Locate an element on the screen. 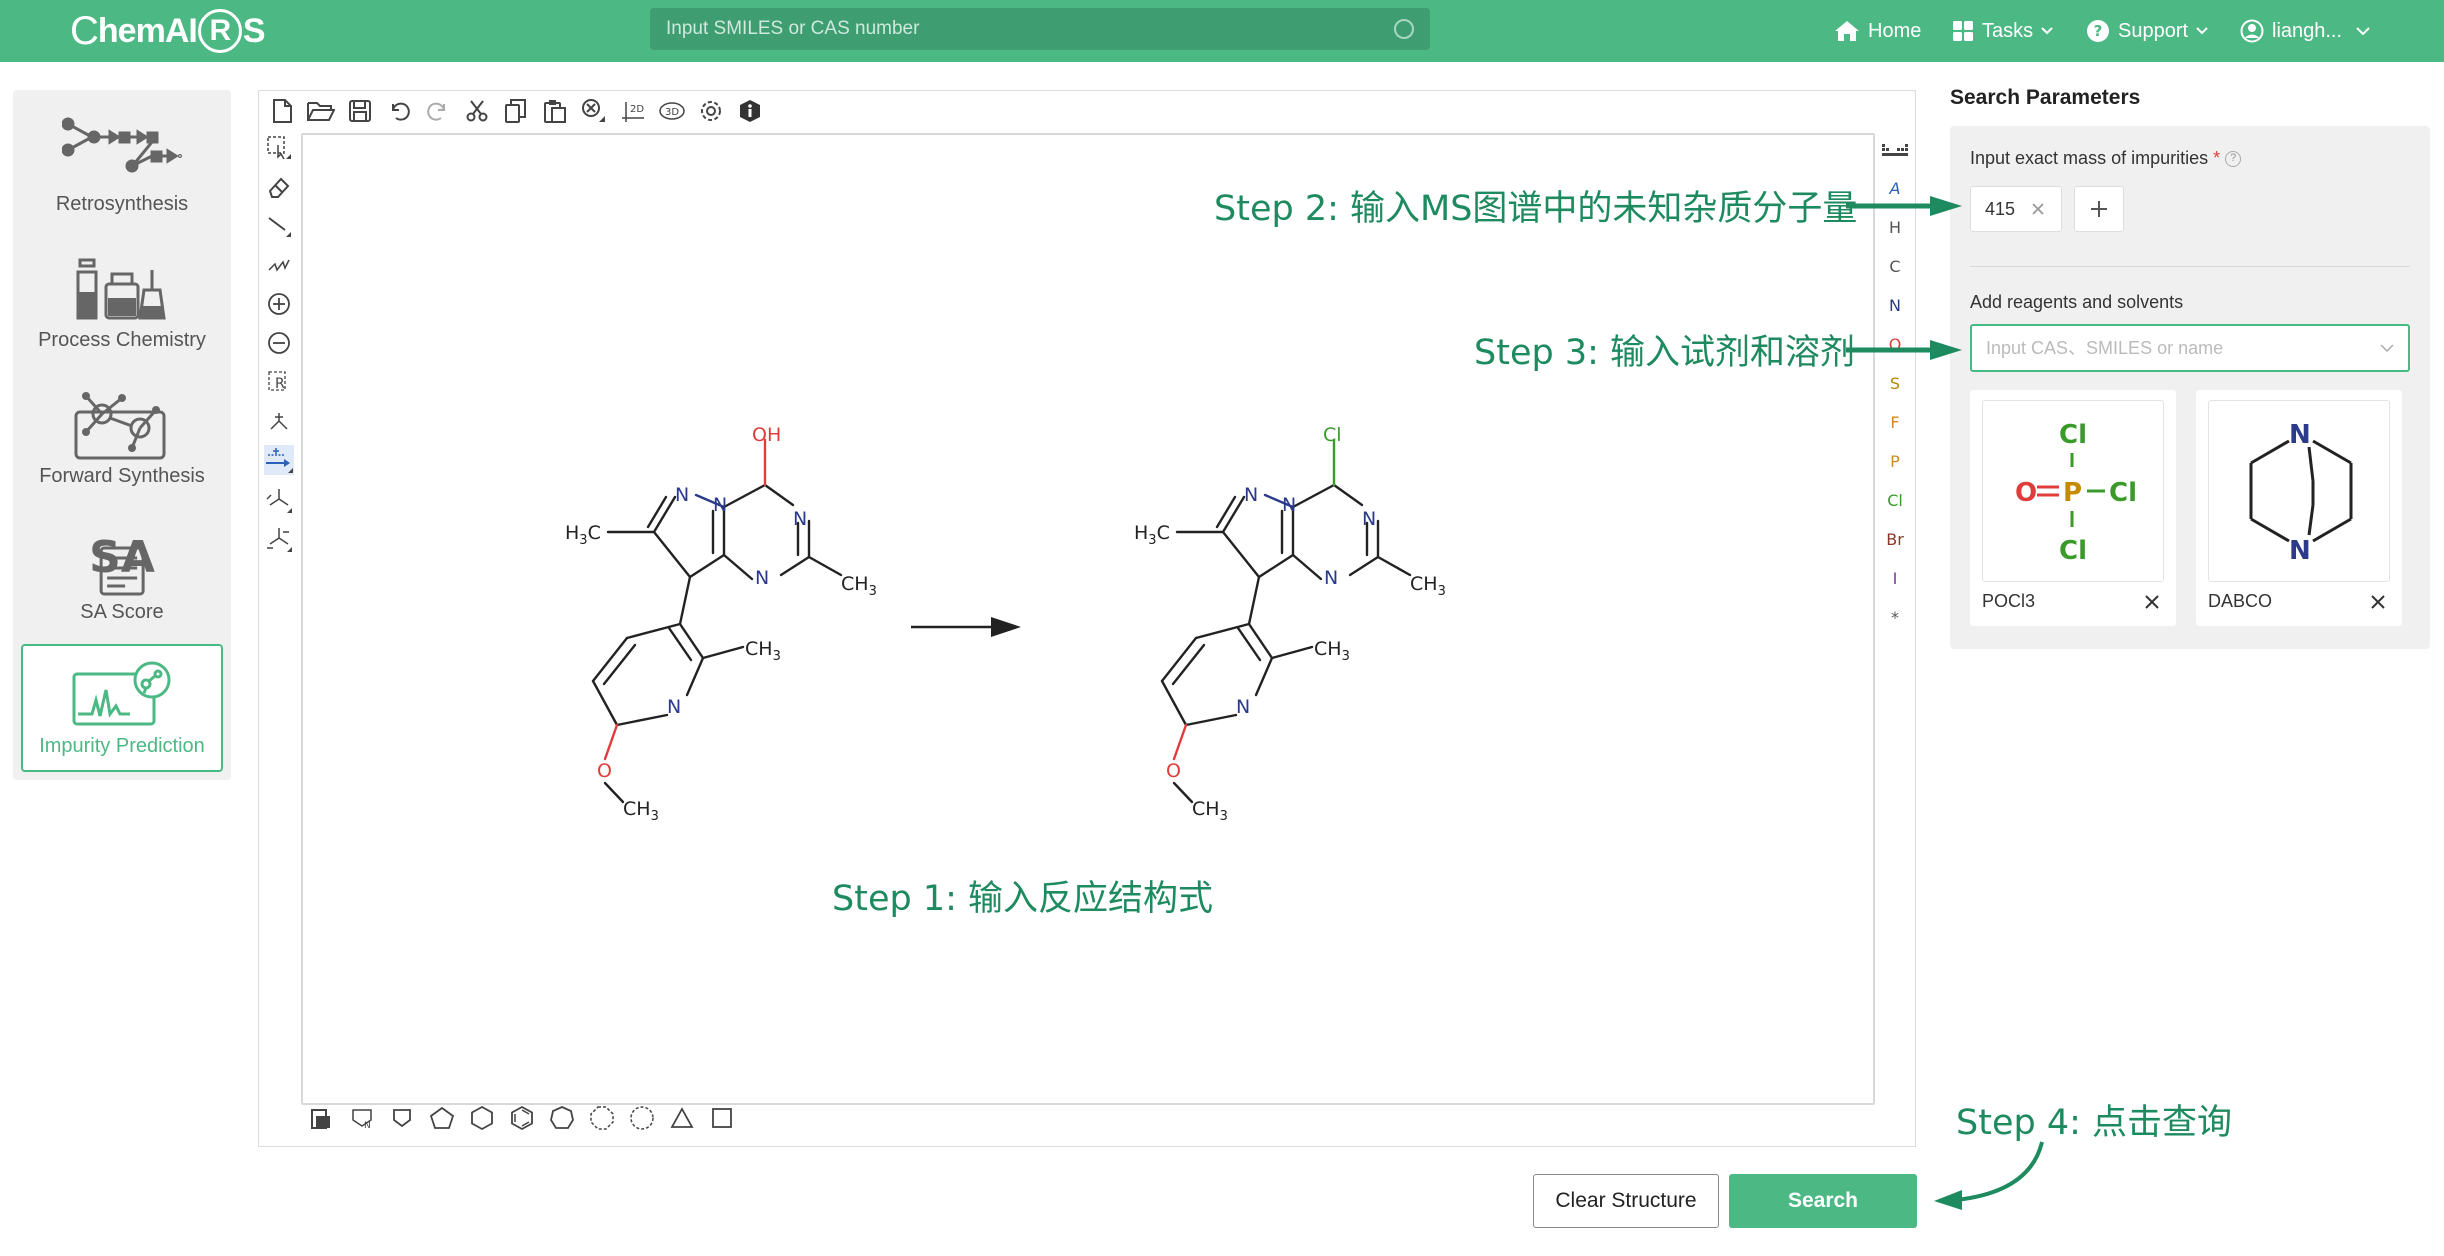 Image resolution: width=2444 pixels, height=1256 pixels. mass-value: 415 is located at coordinates (2000, 208).